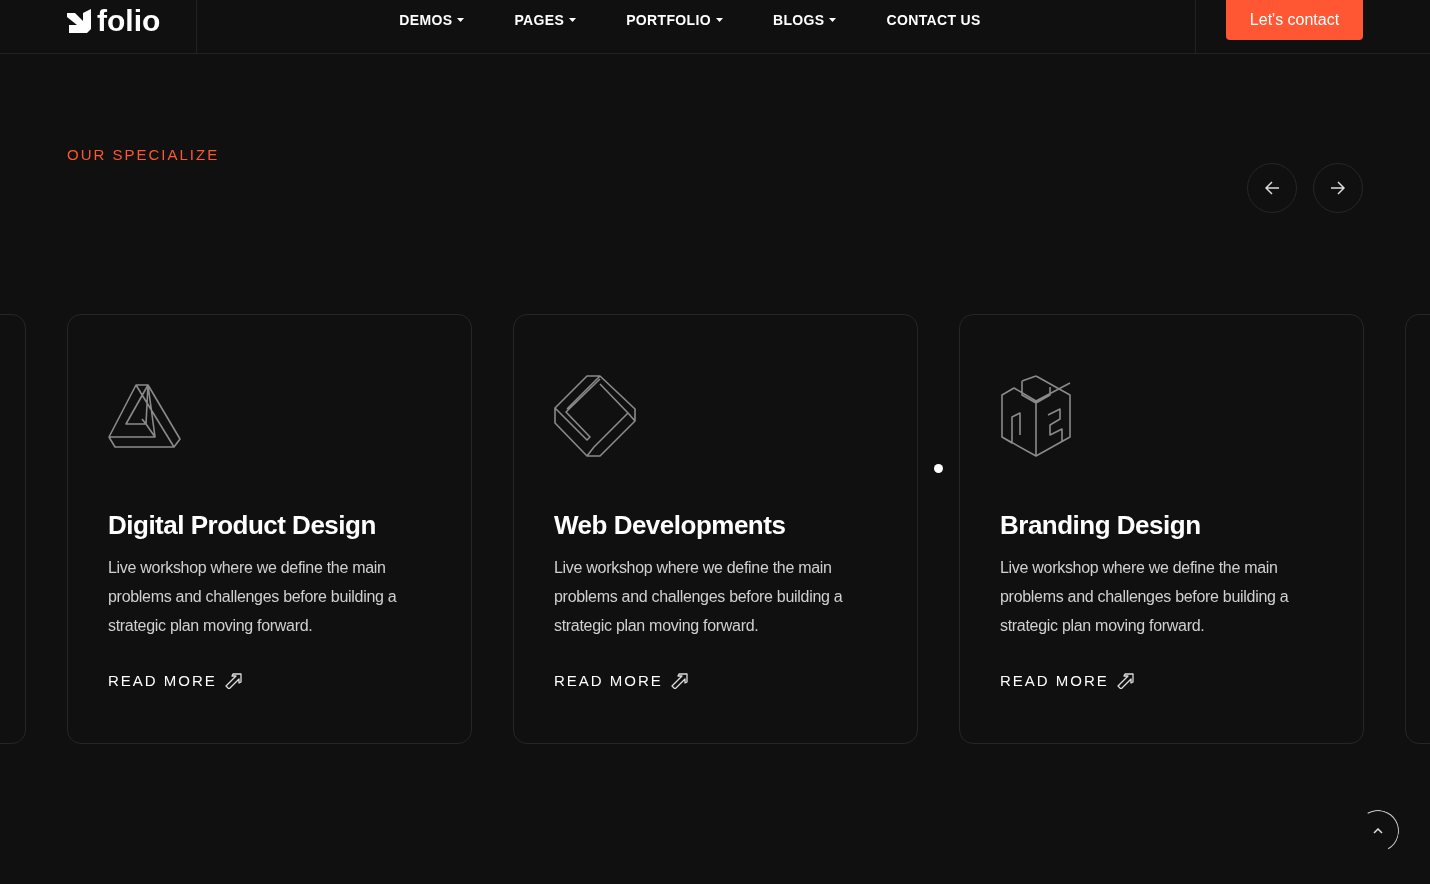 The height and width of the screenshot is (884, 1430). What do you see at coordinates (145, 416) in the screenshot?
I see `triangle-icon` at bounding box center [145, 416].